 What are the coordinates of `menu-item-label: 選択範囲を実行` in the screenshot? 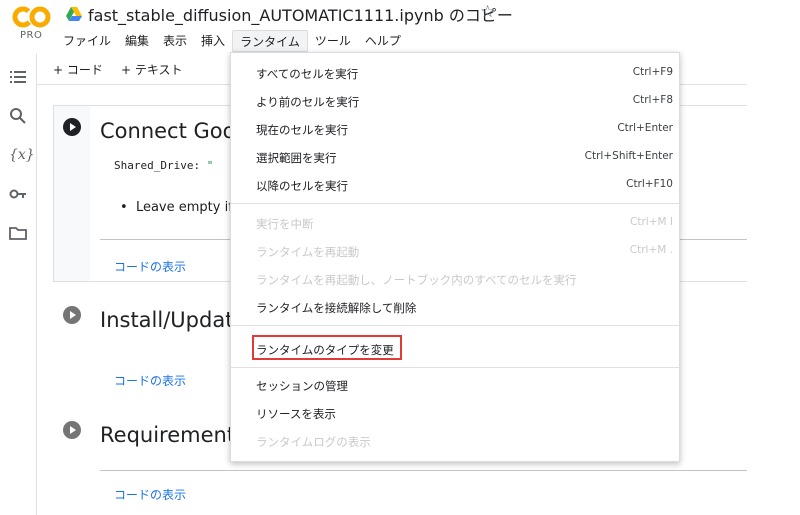 It's located at (296, 158).